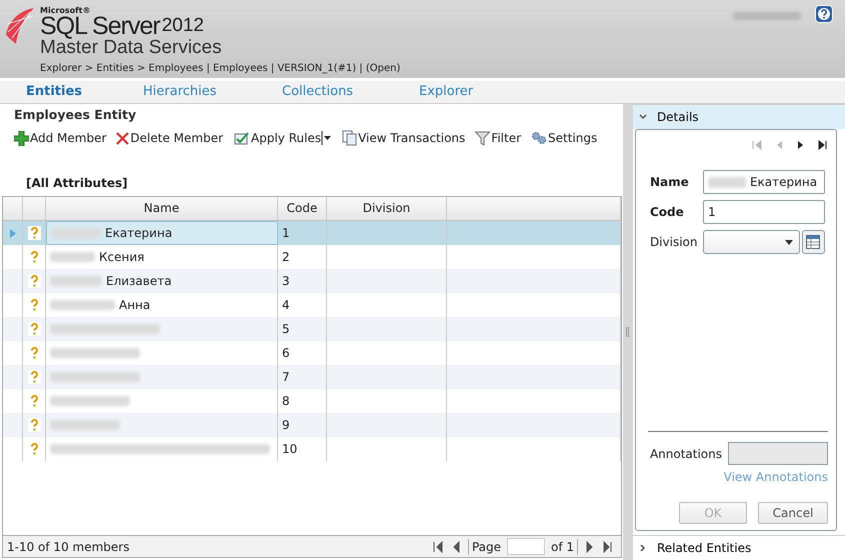 Image resolution: width=845 pixels, height=560 pixels. Describe the element at coordinates (564, 138) in the screenshot. I see `toolbar-button: Settings` at that location.